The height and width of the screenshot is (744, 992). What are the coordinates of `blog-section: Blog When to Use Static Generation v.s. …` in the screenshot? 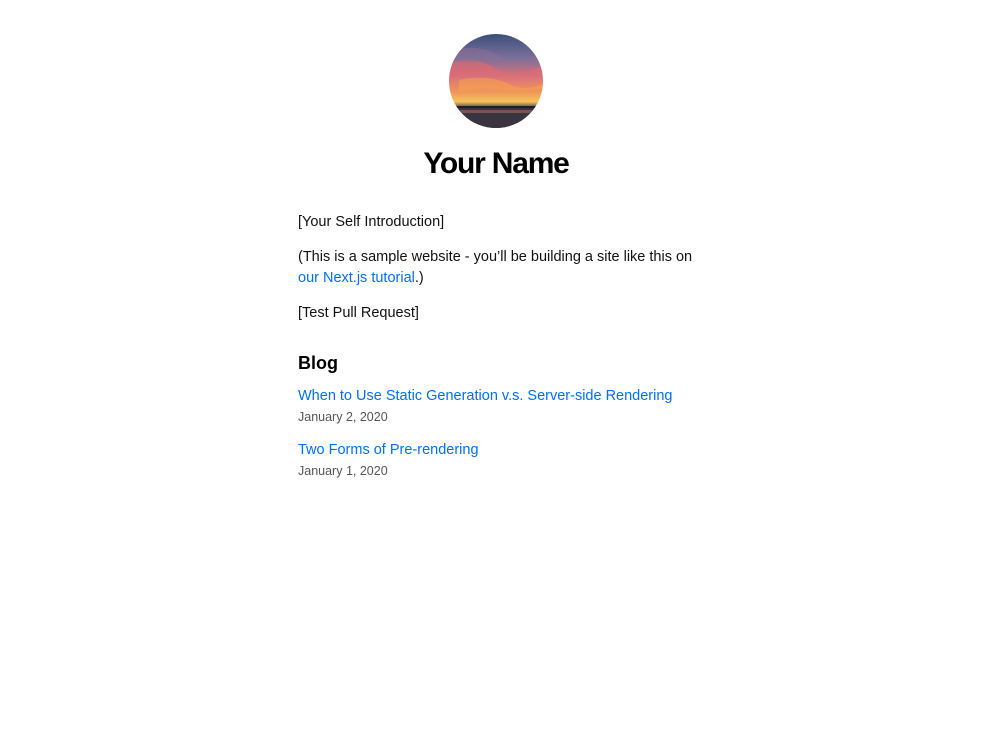 It's located at (496, 415).